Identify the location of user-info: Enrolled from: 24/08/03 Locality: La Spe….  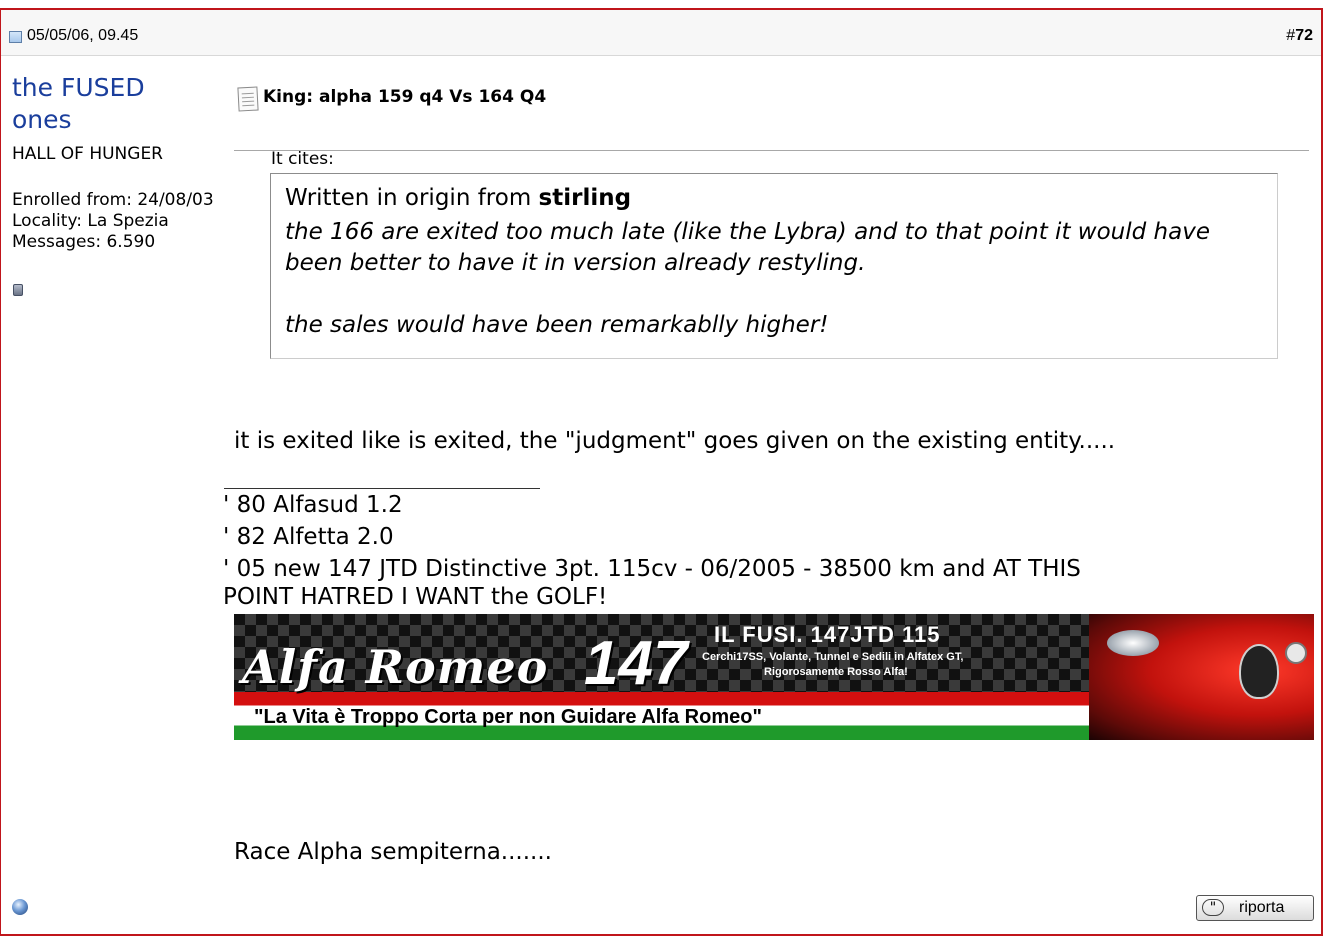
(113, 221).